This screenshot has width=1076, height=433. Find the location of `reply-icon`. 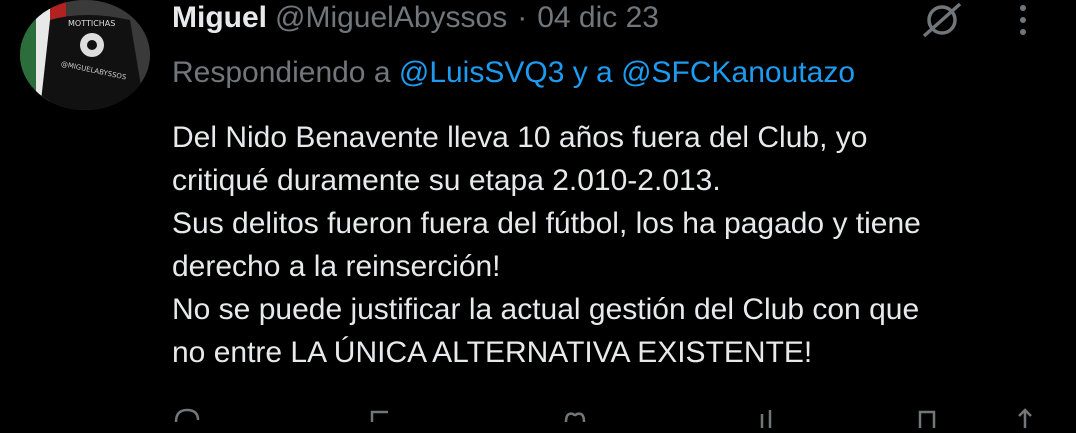

reply-icon is located at coordinates (187, 418).